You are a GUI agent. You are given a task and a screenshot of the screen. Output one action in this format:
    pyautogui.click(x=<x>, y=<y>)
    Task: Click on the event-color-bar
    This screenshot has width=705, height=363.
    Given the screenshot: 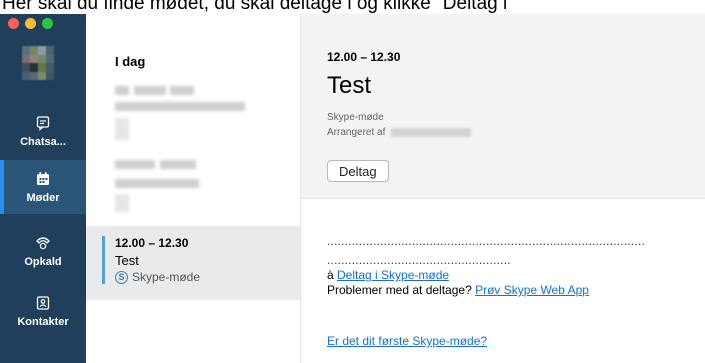 What is the action you would take?
    pyautogui.click(x=103, y=260)
    